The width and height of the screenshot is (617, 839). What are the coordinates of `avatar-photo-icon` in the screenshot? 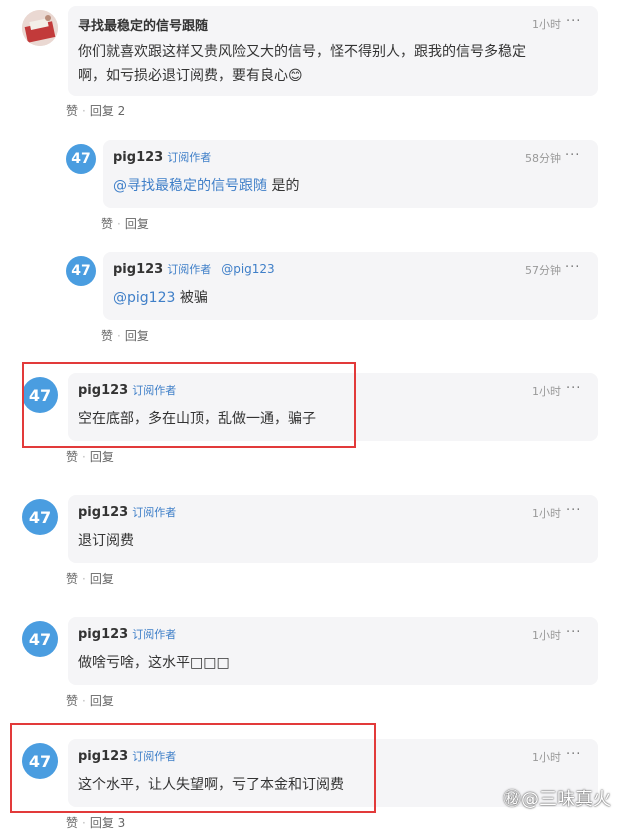 It's located at (40, 28).